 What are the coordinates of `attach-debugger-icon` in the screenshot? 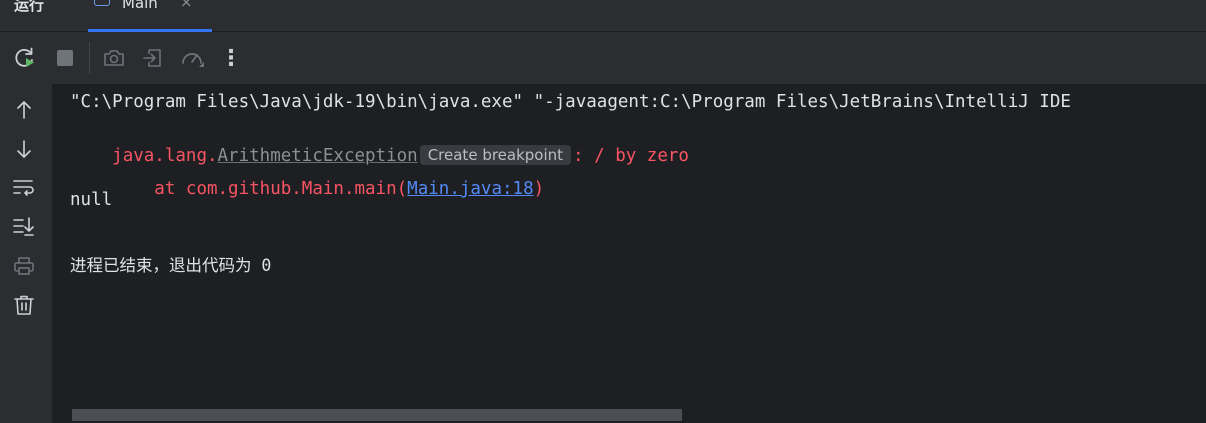 It's located at (152, 58).